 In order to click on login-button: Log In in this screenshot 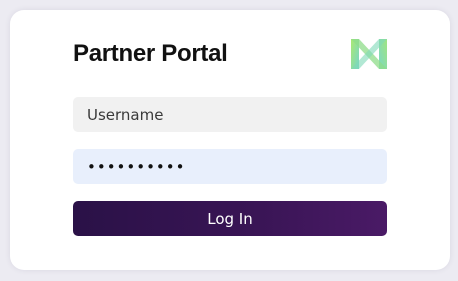, I will do `click(230, 218)`.